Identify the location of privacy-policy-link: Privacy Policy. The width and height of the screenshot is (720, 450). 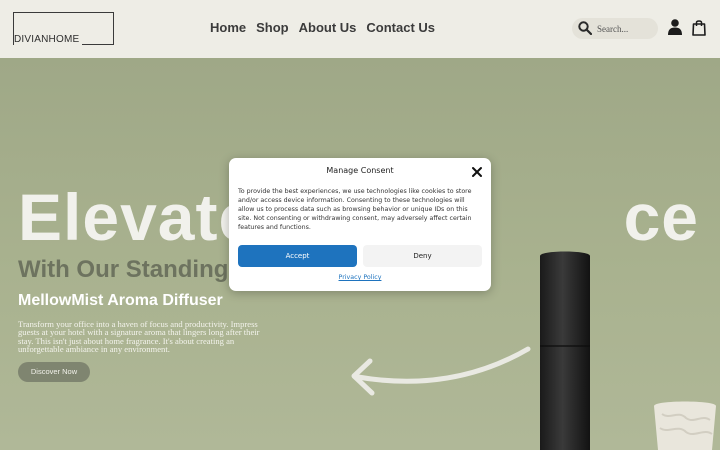
(360, 277).